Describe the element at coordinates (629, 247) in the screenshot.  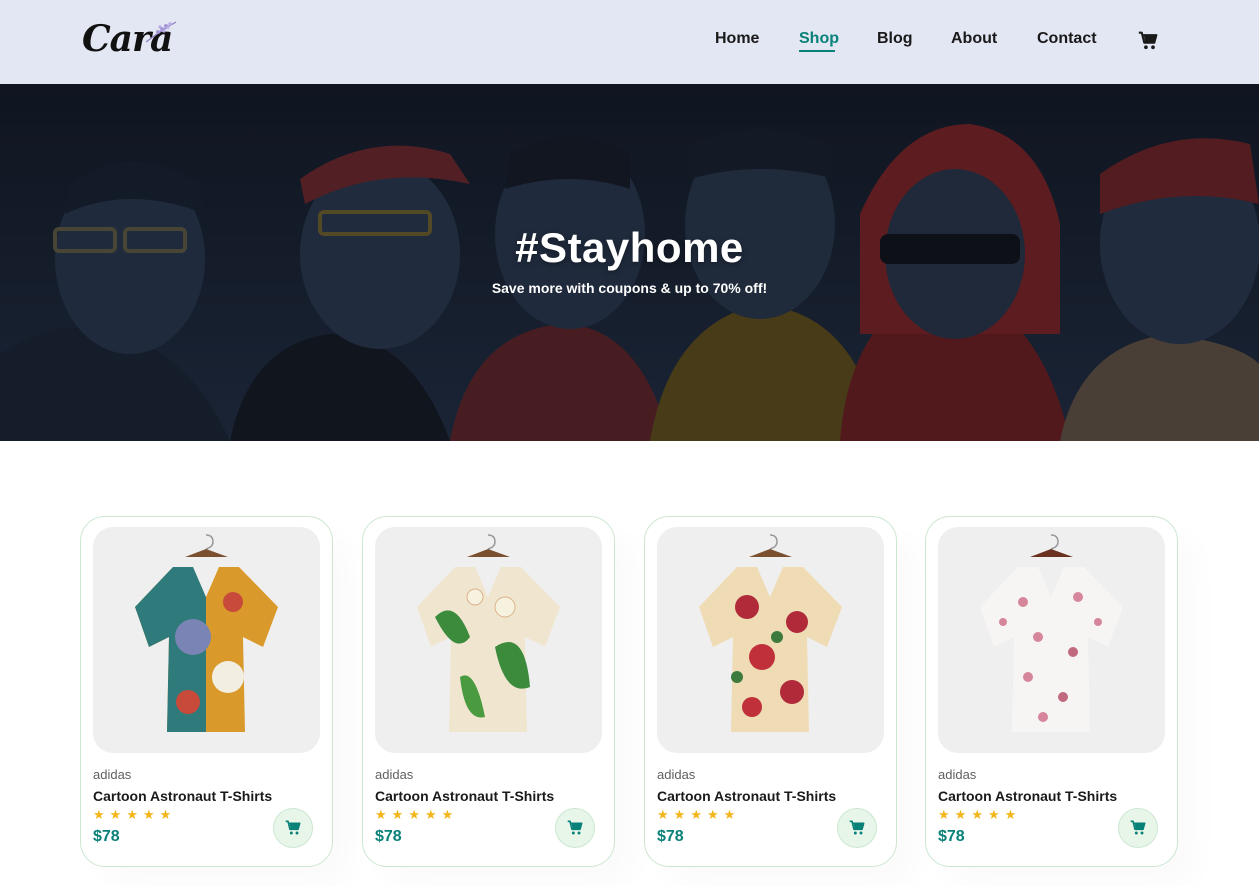
I see `hero-title: #Stayhome` at that location.